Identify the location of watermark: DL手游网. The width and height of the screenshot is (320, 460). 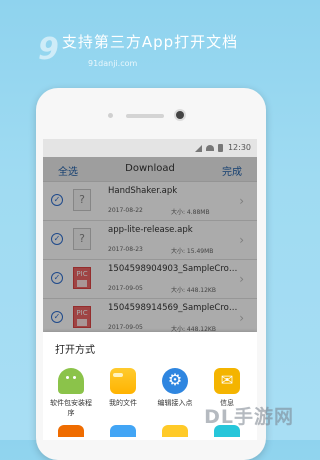
(249, 417).